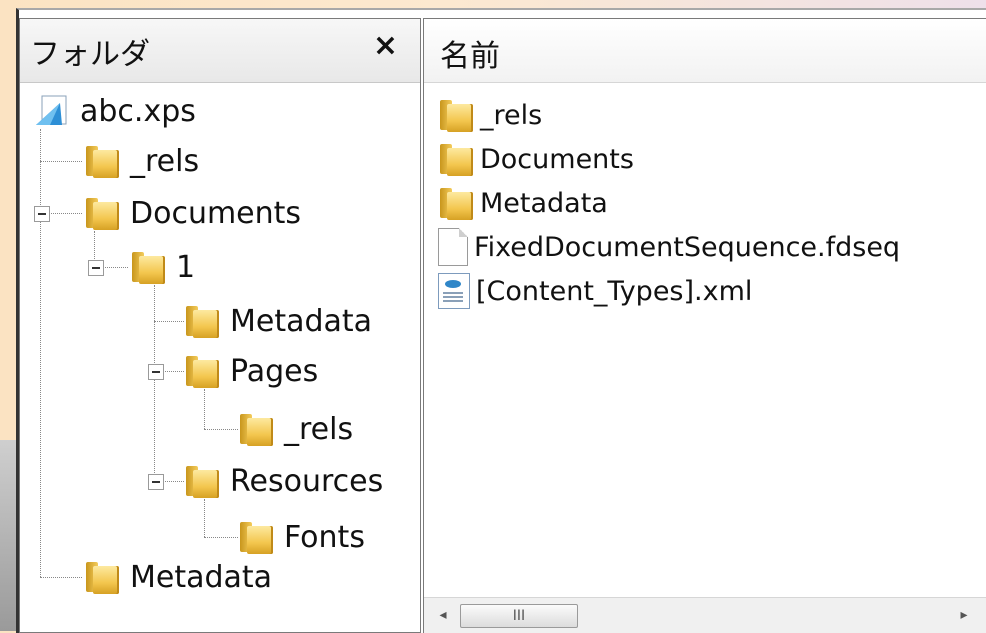  Describe the element at coordinates (324, 537) in the screenshot. I see `tree-item-label: Fonts` at that location.